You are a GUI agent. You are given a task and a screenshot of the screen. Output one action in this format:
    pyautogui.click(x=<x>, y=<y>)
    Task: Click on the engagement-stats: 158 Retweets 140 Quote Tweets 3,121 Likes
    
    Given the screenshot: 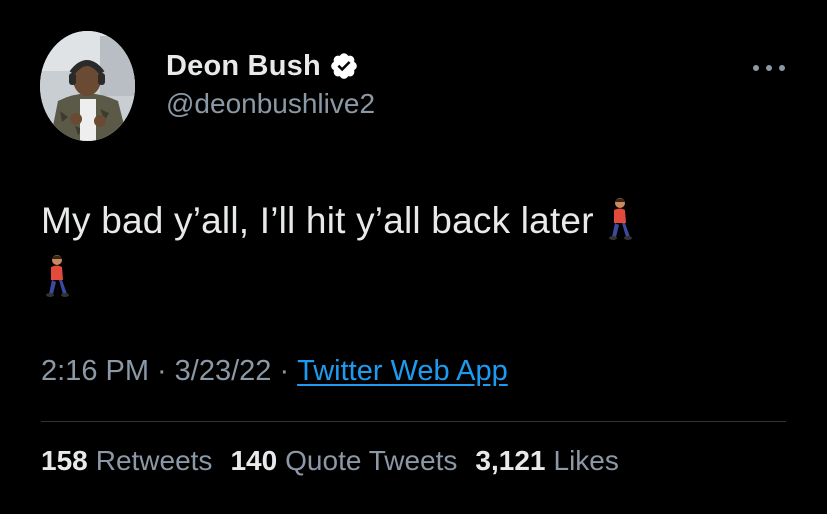 What is the action you would take?
    pyautogui.click(x=330, y=461)
    